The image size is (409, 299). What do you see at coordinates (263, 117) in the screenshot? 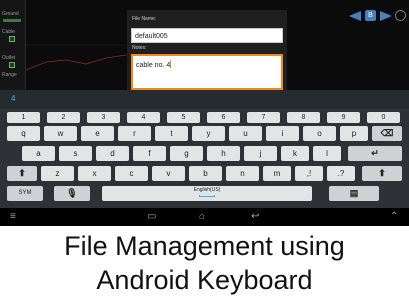
I see `key-7: 7` at bounding box center [263, 117].